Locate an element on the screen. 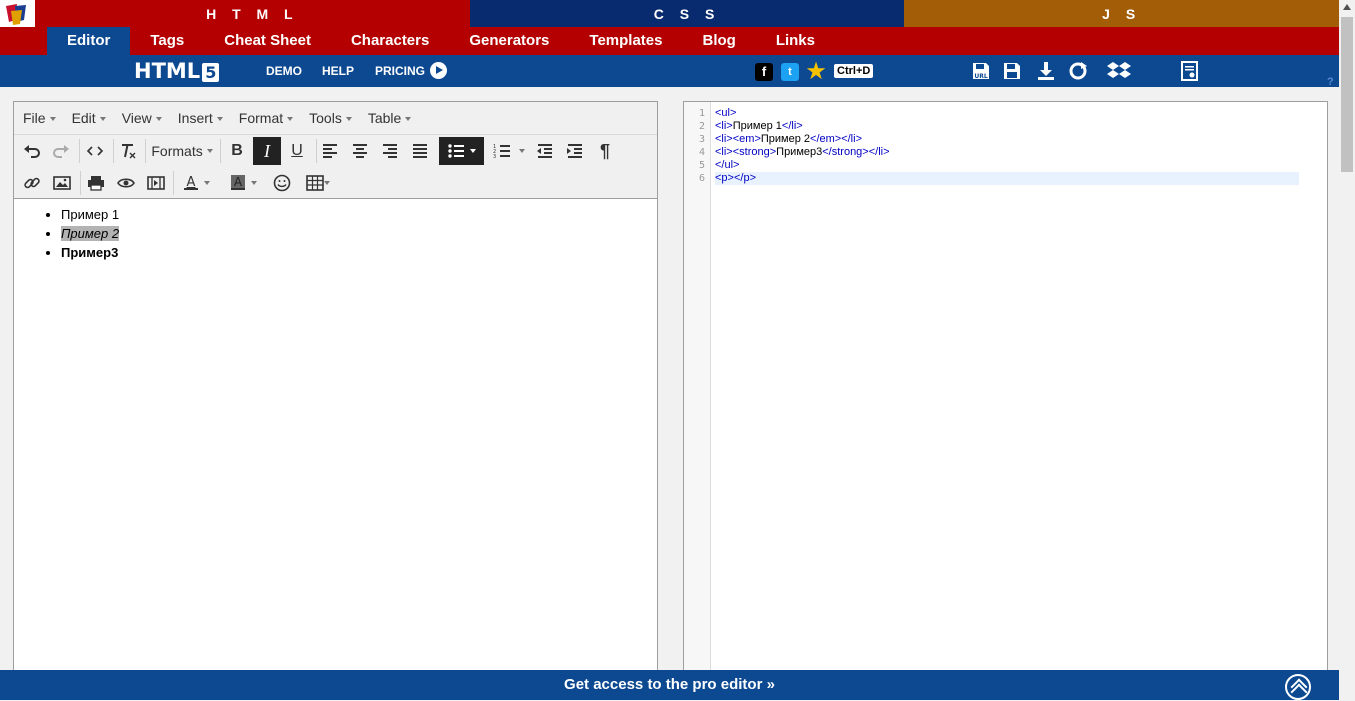 The height and width of the screenshot is (701, 1355). table-button is located at coordinates (318, 183).